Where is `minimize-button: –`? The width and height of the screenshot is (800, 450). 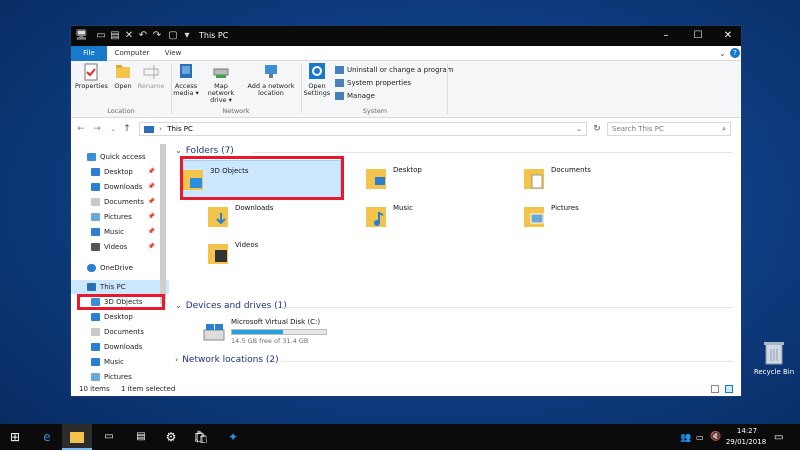 minimize-button: – is located at coordinates (666, 36).